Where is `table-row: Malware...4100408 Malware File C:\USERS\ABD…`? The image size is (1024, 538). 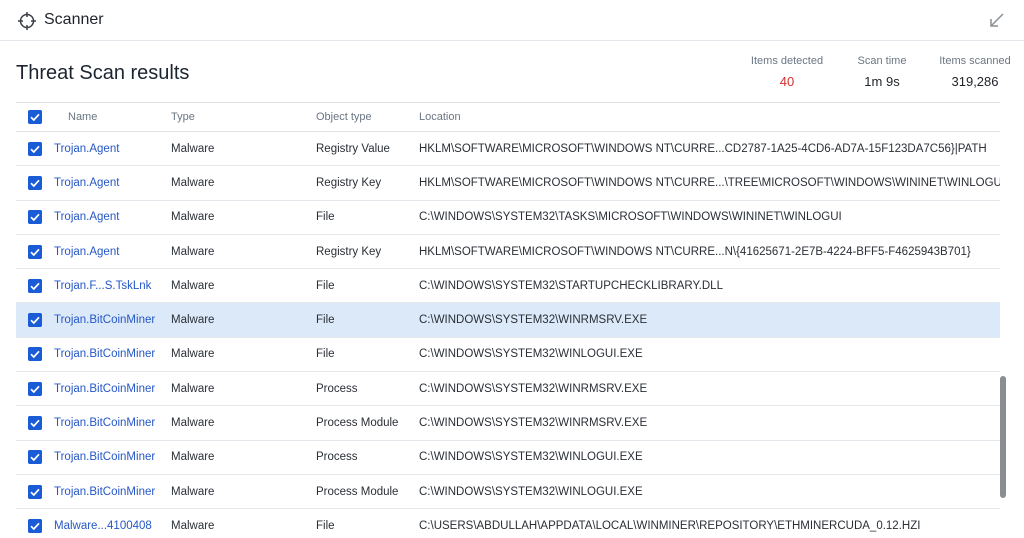 table-row: Malware...4100408 Malware File C:\USERS\ABD… is located at coordinates (508, 523).